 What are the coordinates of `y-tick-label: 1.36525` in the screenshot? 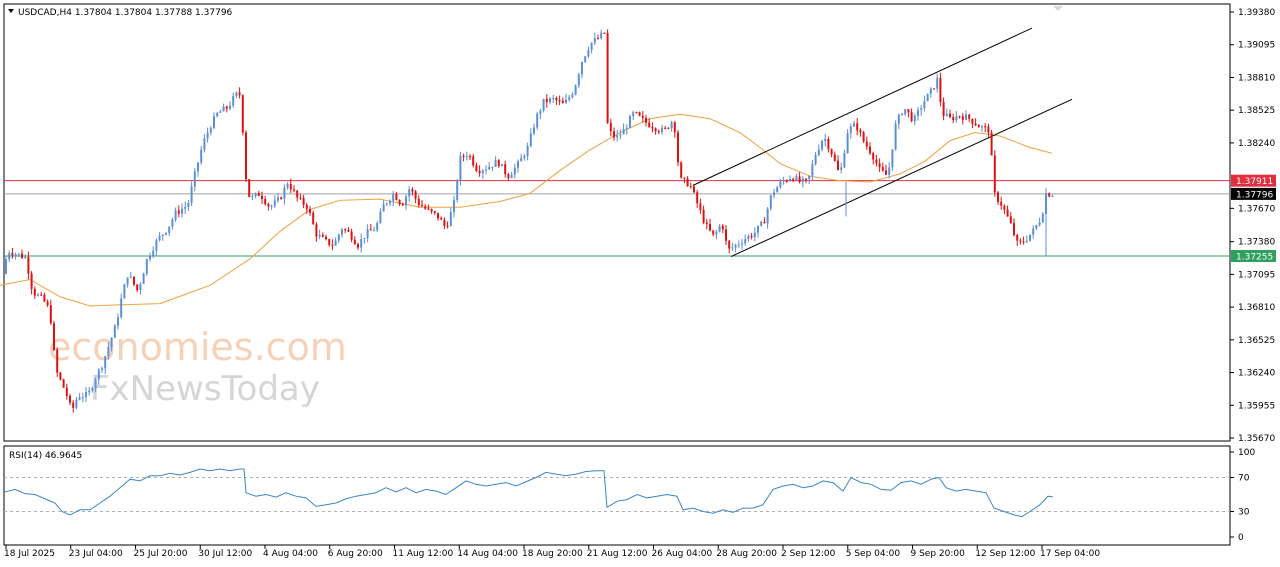 It's located at (1256, 341).